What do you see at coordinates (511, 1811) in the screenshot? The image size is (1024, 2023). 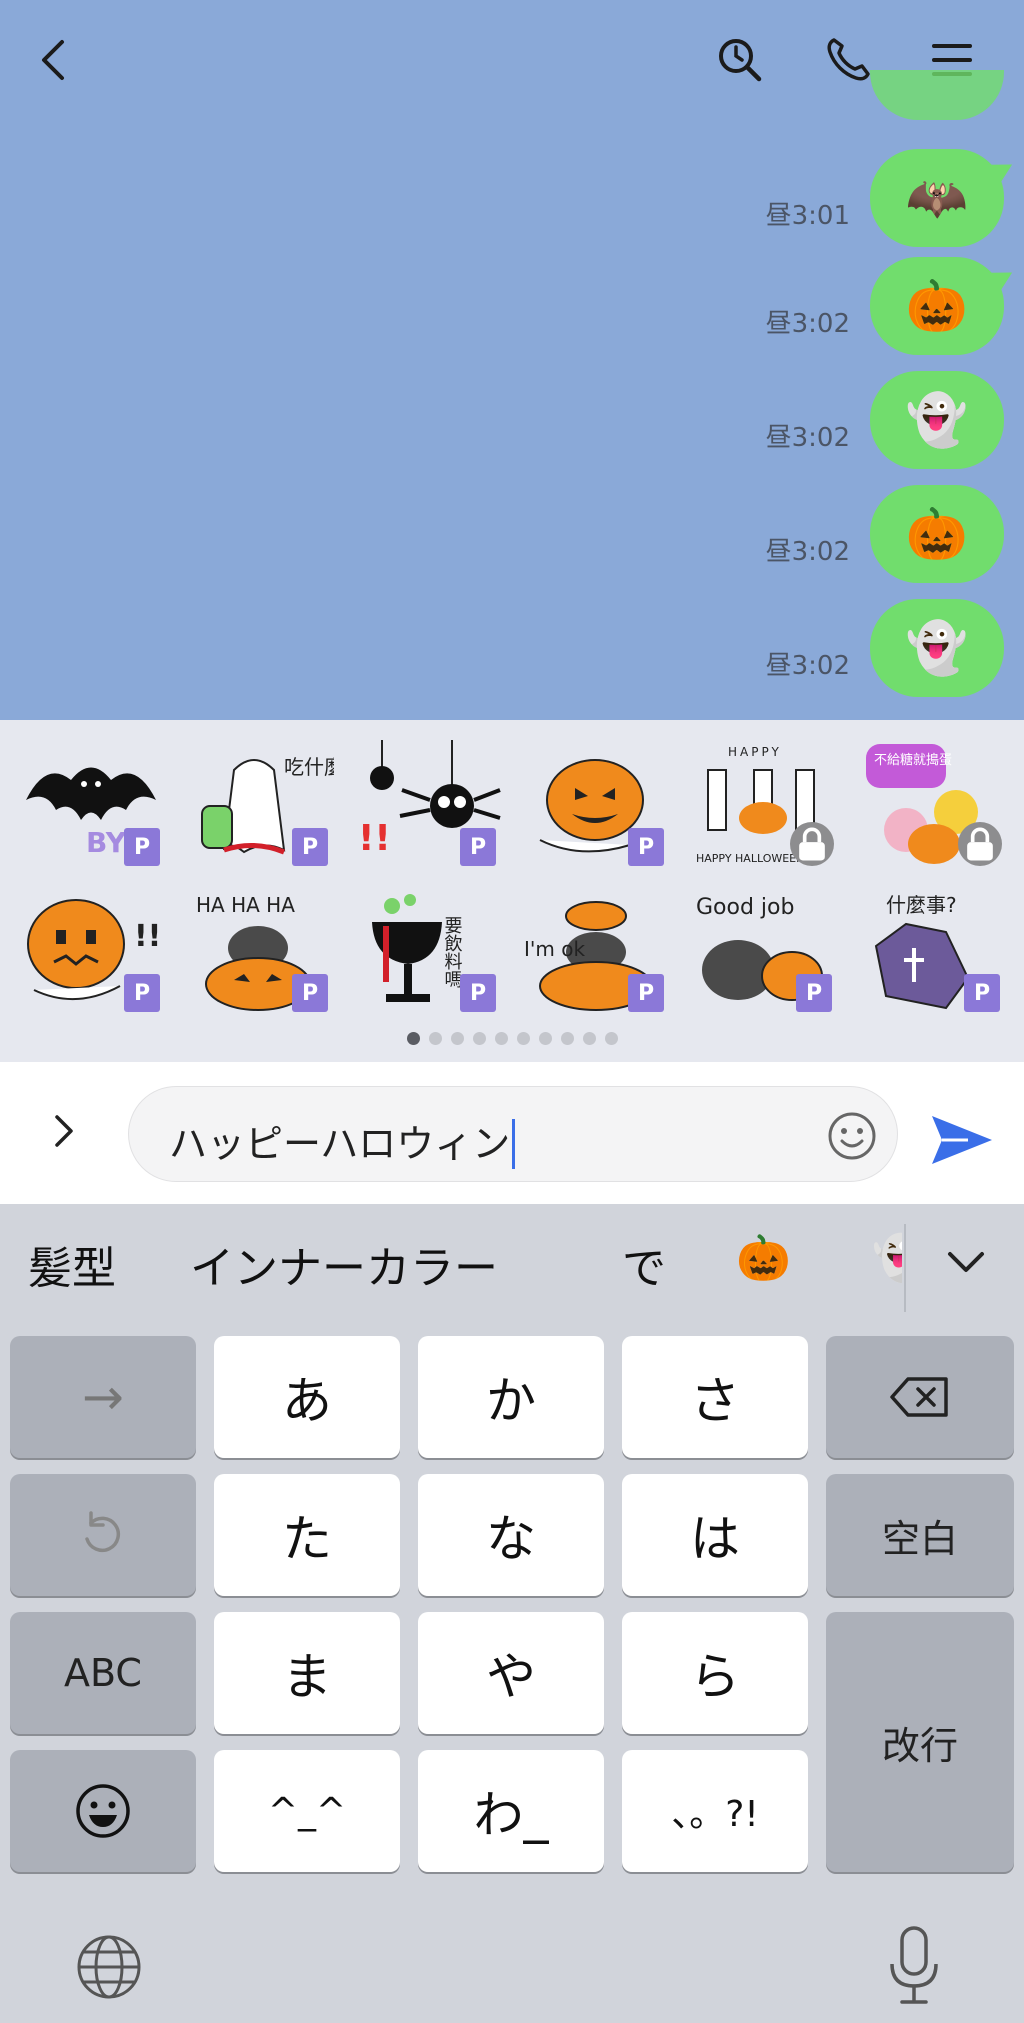 I see `key-wa: わ_` at bounding box center [511, 1811].